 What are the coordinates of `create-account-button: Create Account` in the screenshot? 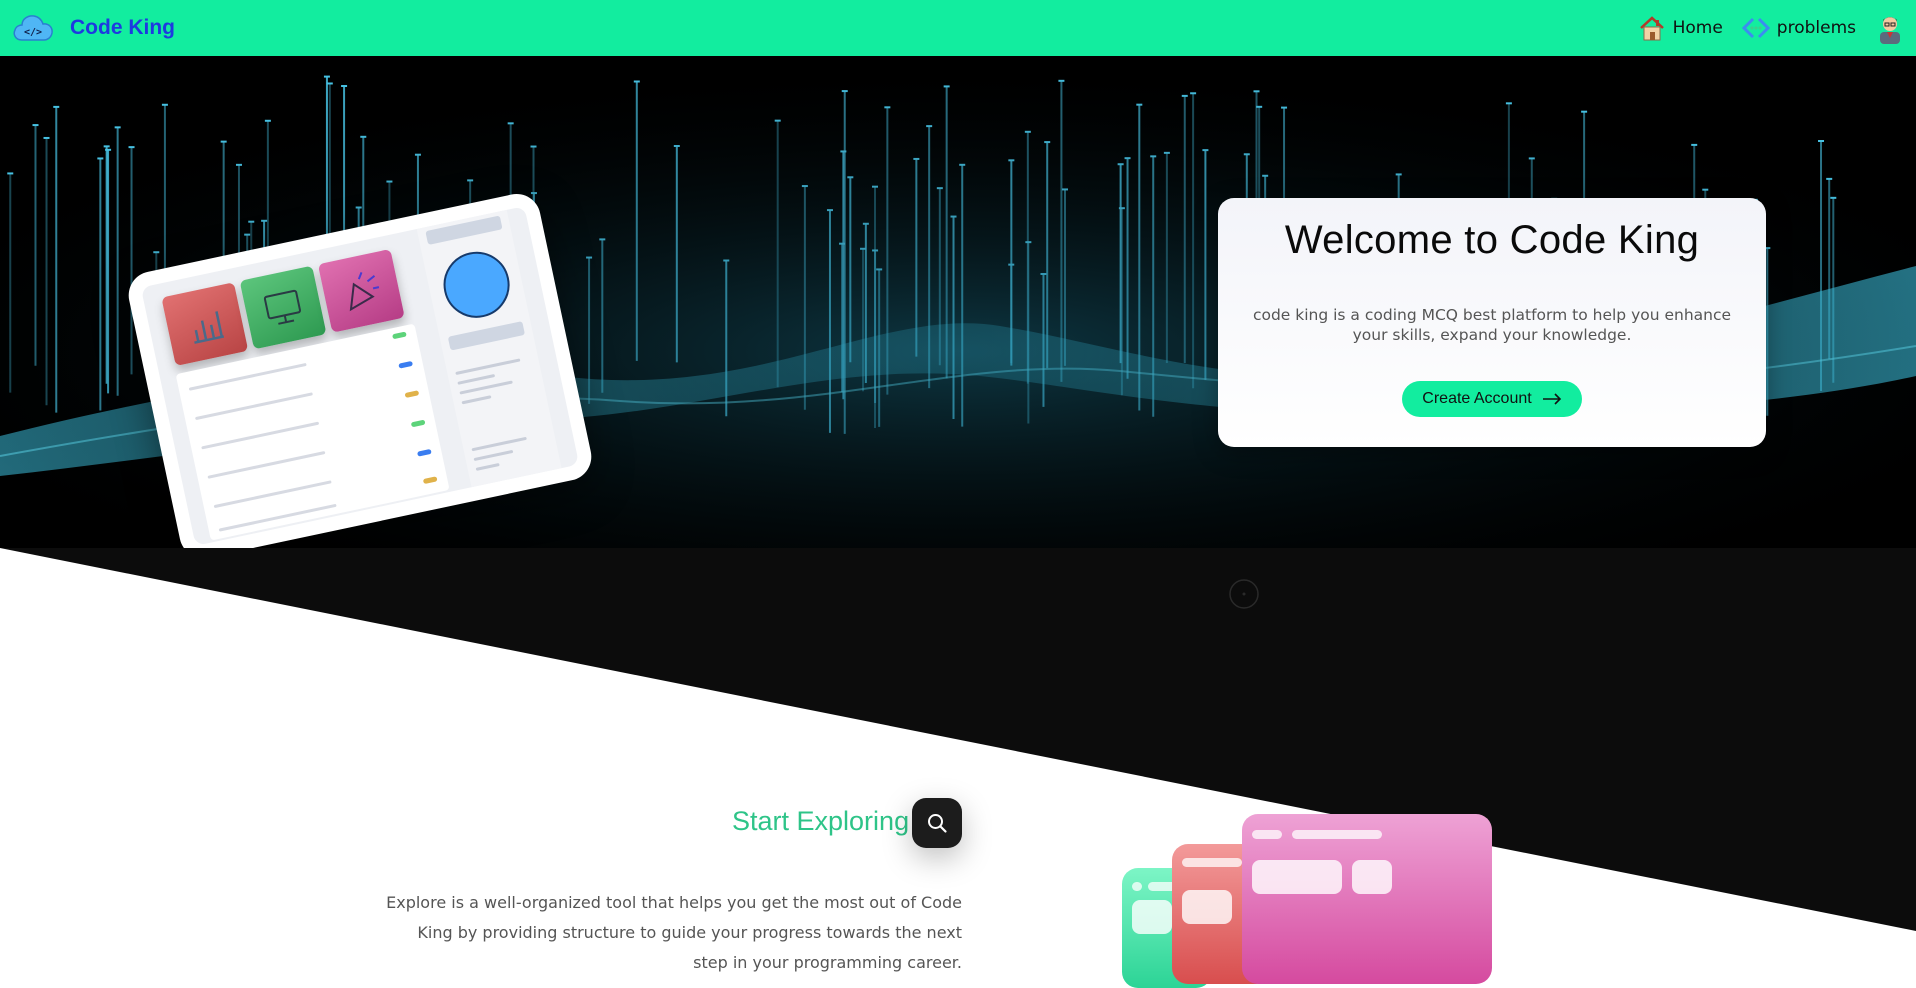 It's located at (1492, 399).